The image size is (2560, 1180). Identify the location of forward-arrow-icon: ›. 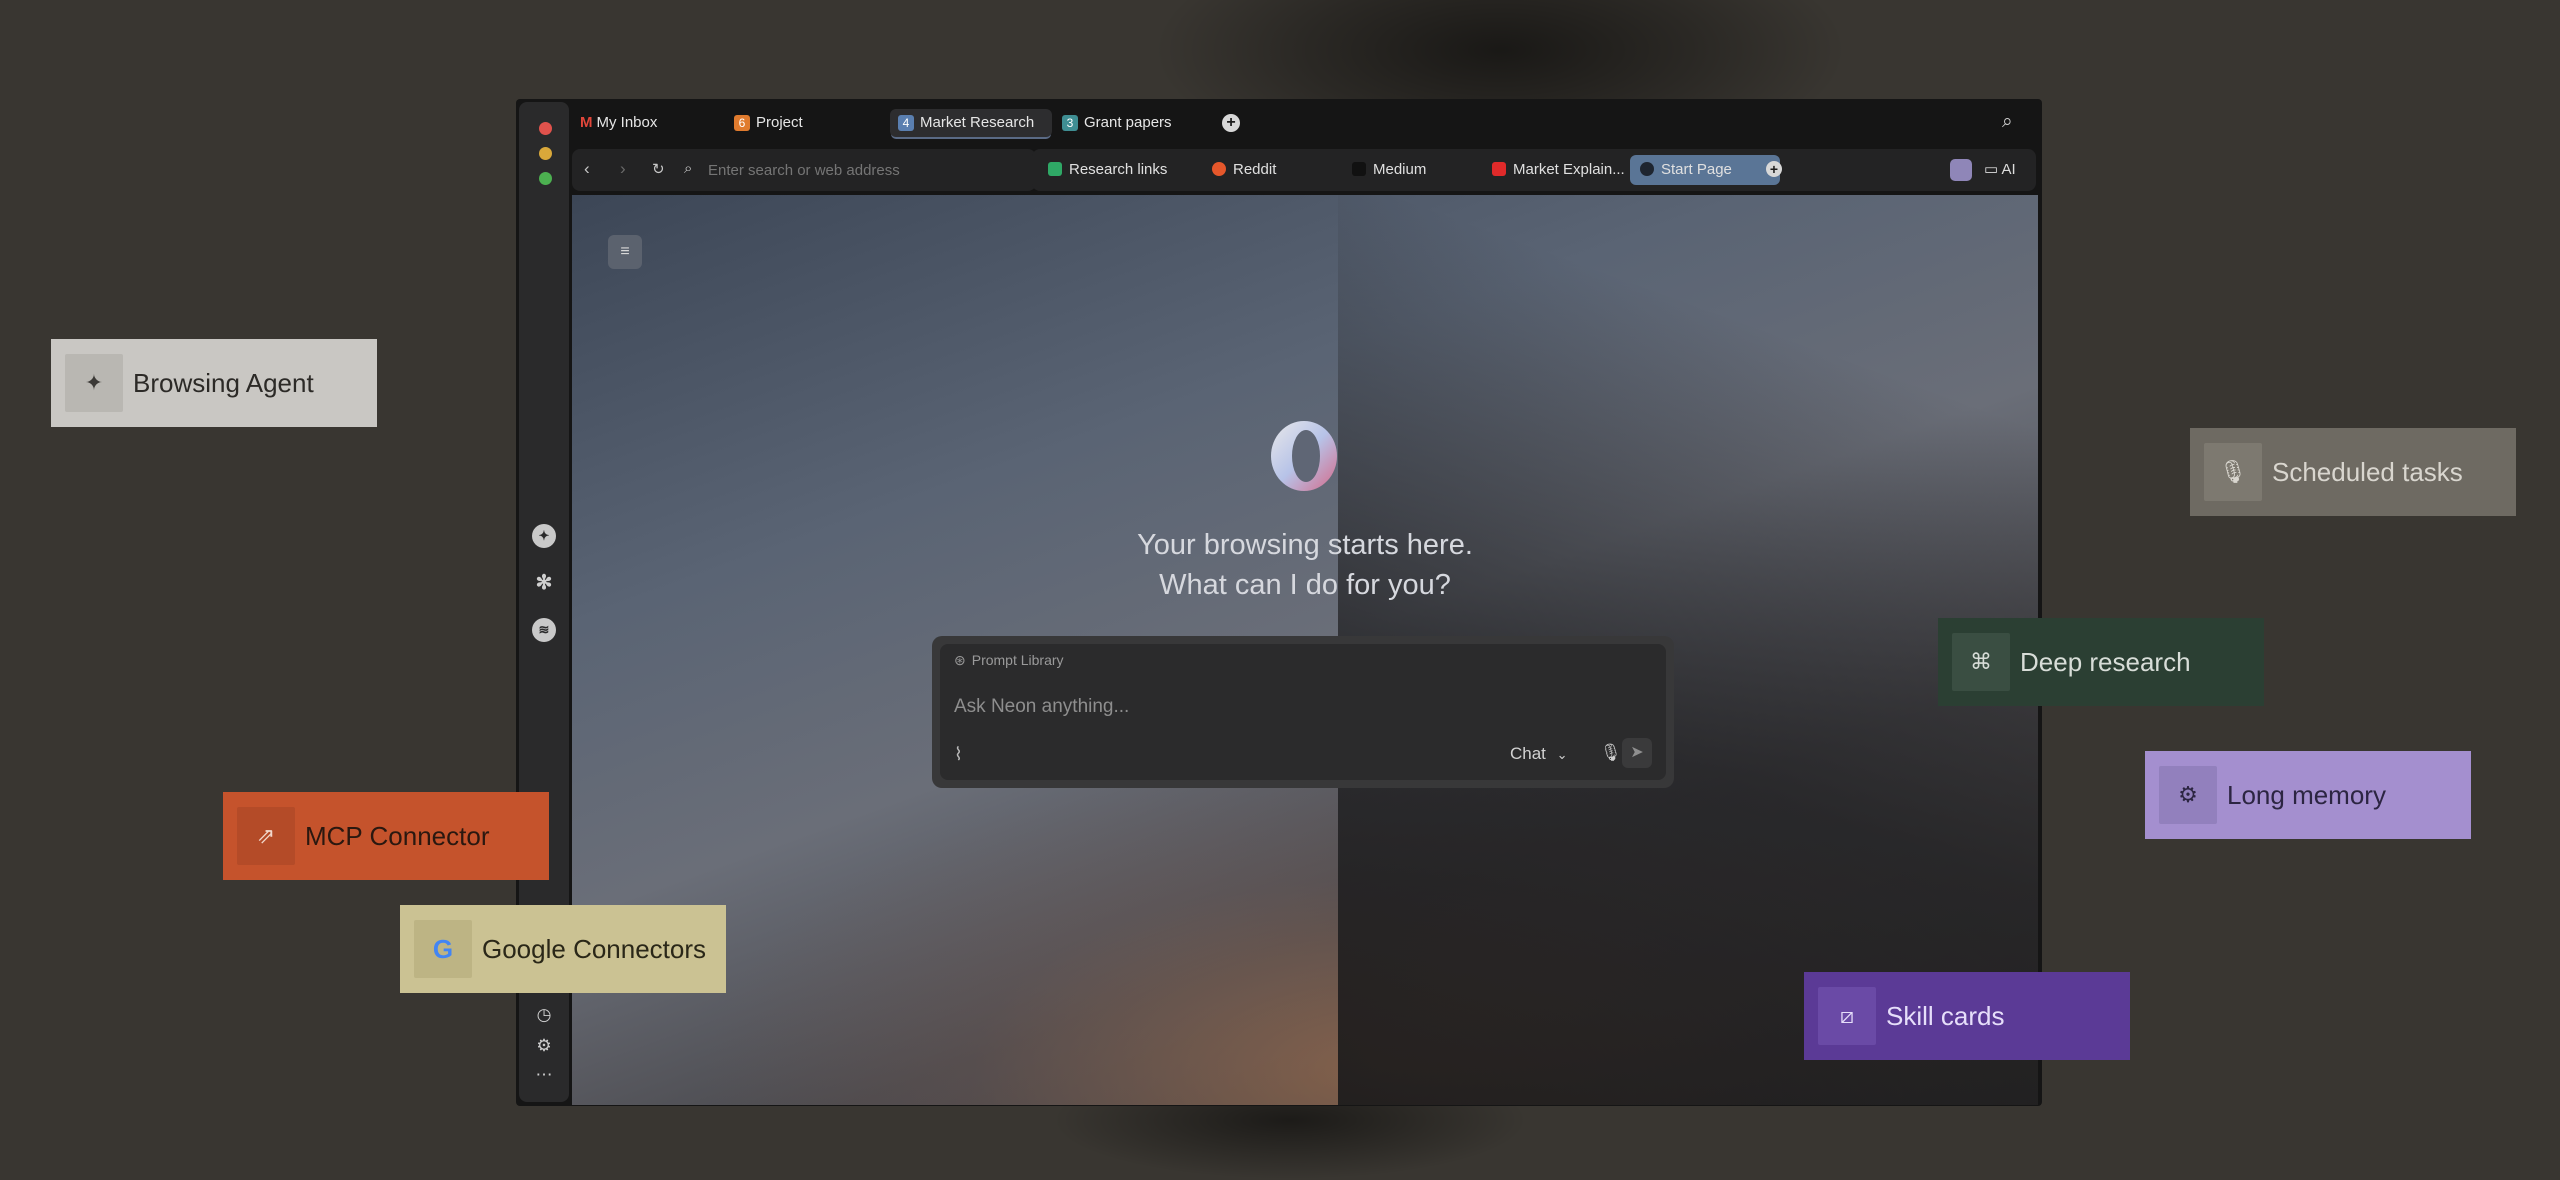
(623, 169).